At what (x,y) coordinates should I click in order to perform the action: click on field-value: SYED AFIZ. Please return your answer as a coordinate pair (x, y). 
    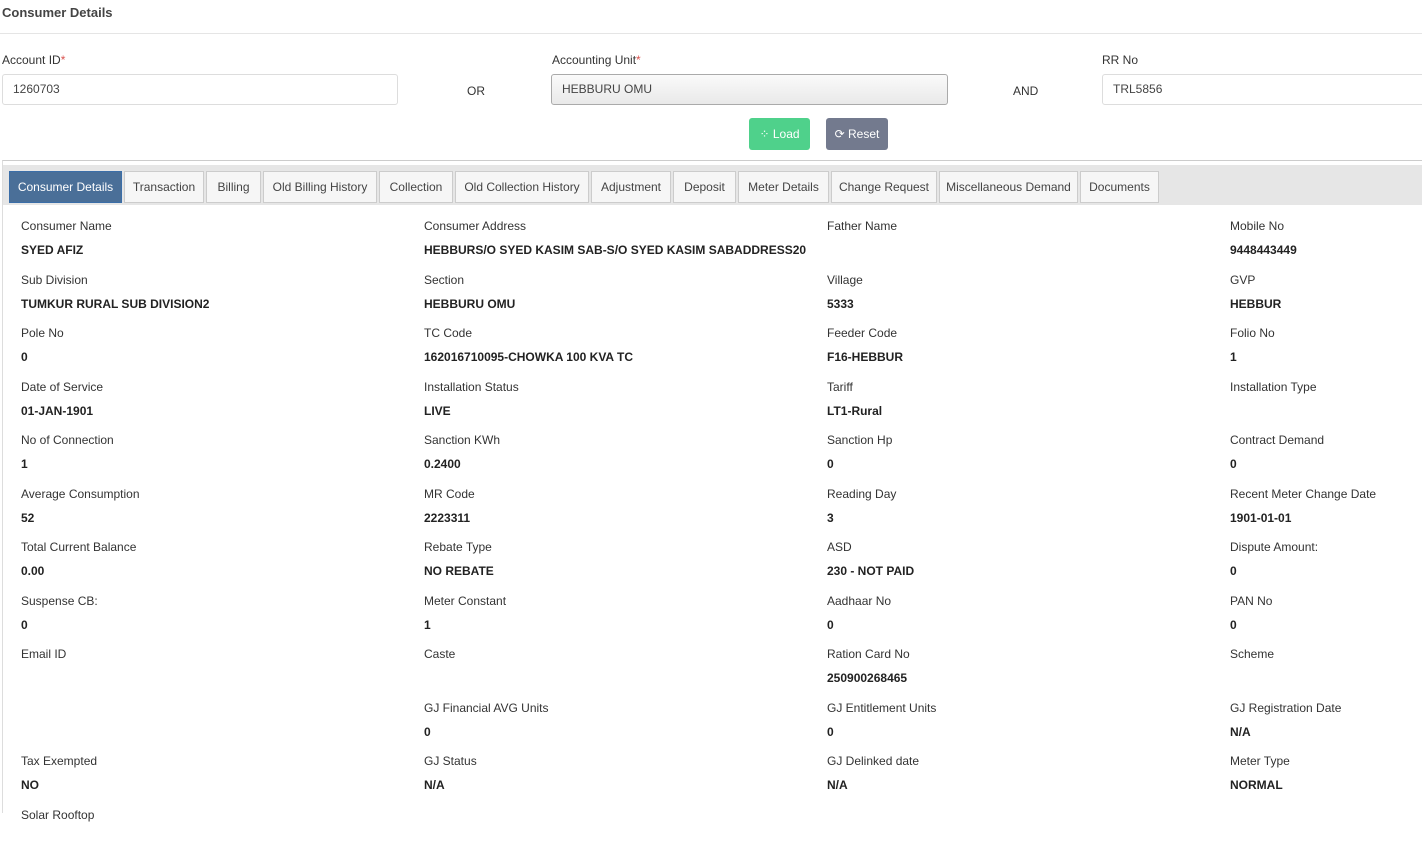
    Looking at the image, I should click on (52, 250).